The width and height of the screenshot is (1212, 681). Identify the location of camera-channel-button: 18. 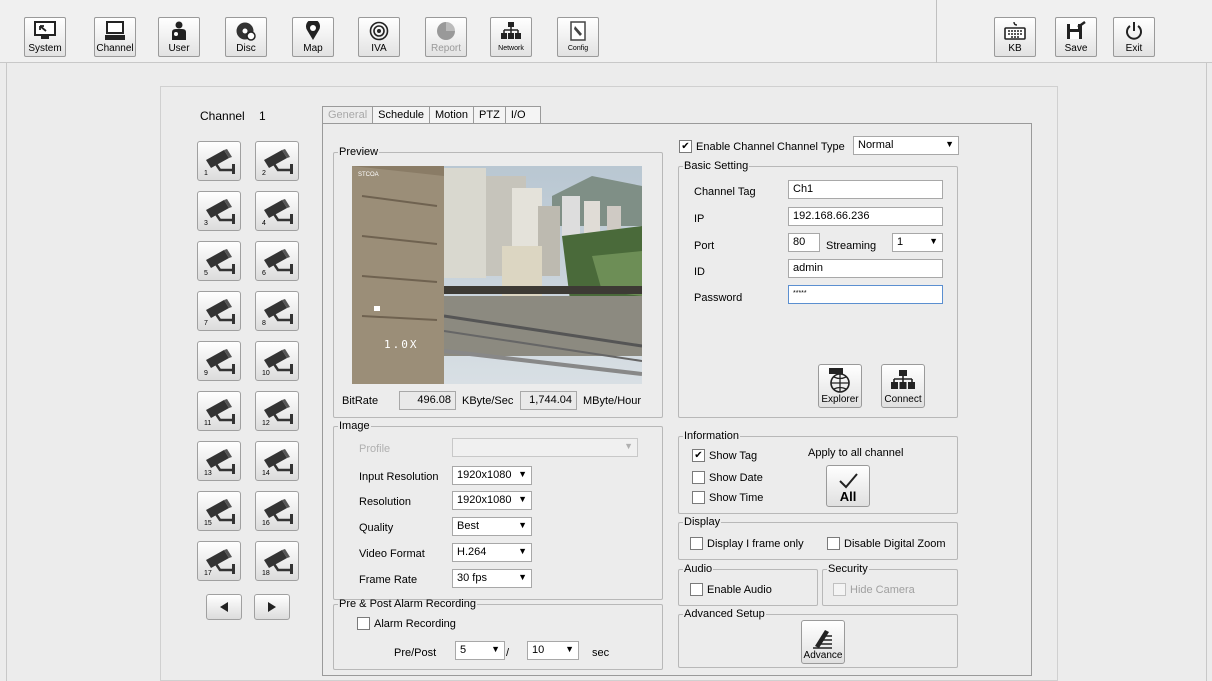
(277, 561).